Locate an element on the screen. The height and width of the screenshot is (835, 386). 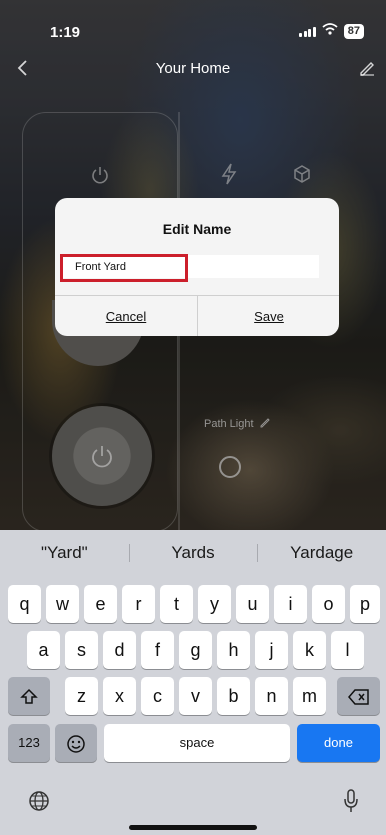
key-h: h is located at coordinates (233, 650).